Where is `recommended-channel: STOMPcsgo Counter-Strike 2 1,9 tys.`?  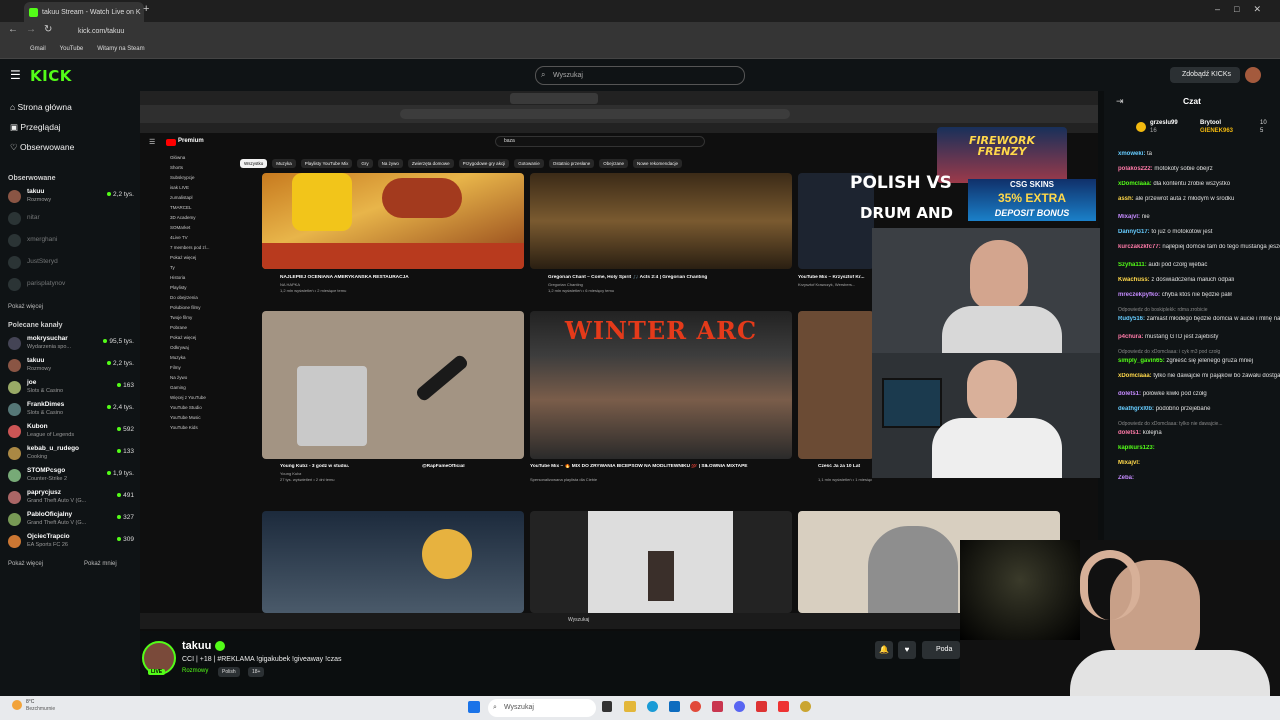
recommended-channel: STOMPcsgo Counter-Strike 2 1,9 tys. is located at coordinates (71, 476).